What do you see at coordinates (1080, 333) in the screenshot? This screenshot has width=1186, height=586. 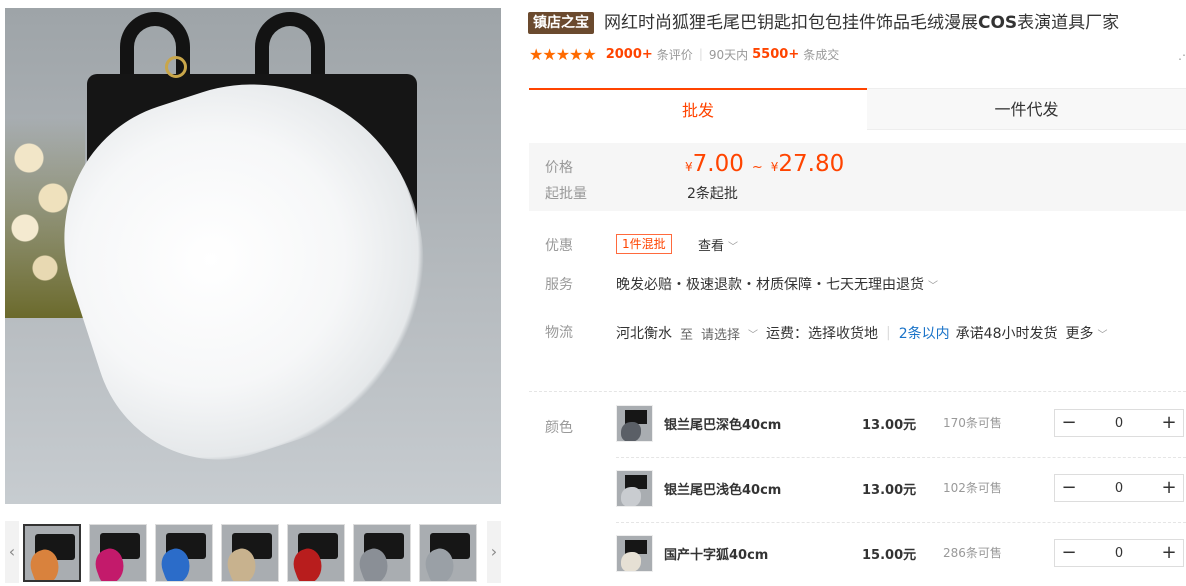 I see `more-link: 更多` at bounding box center [1080, 333].